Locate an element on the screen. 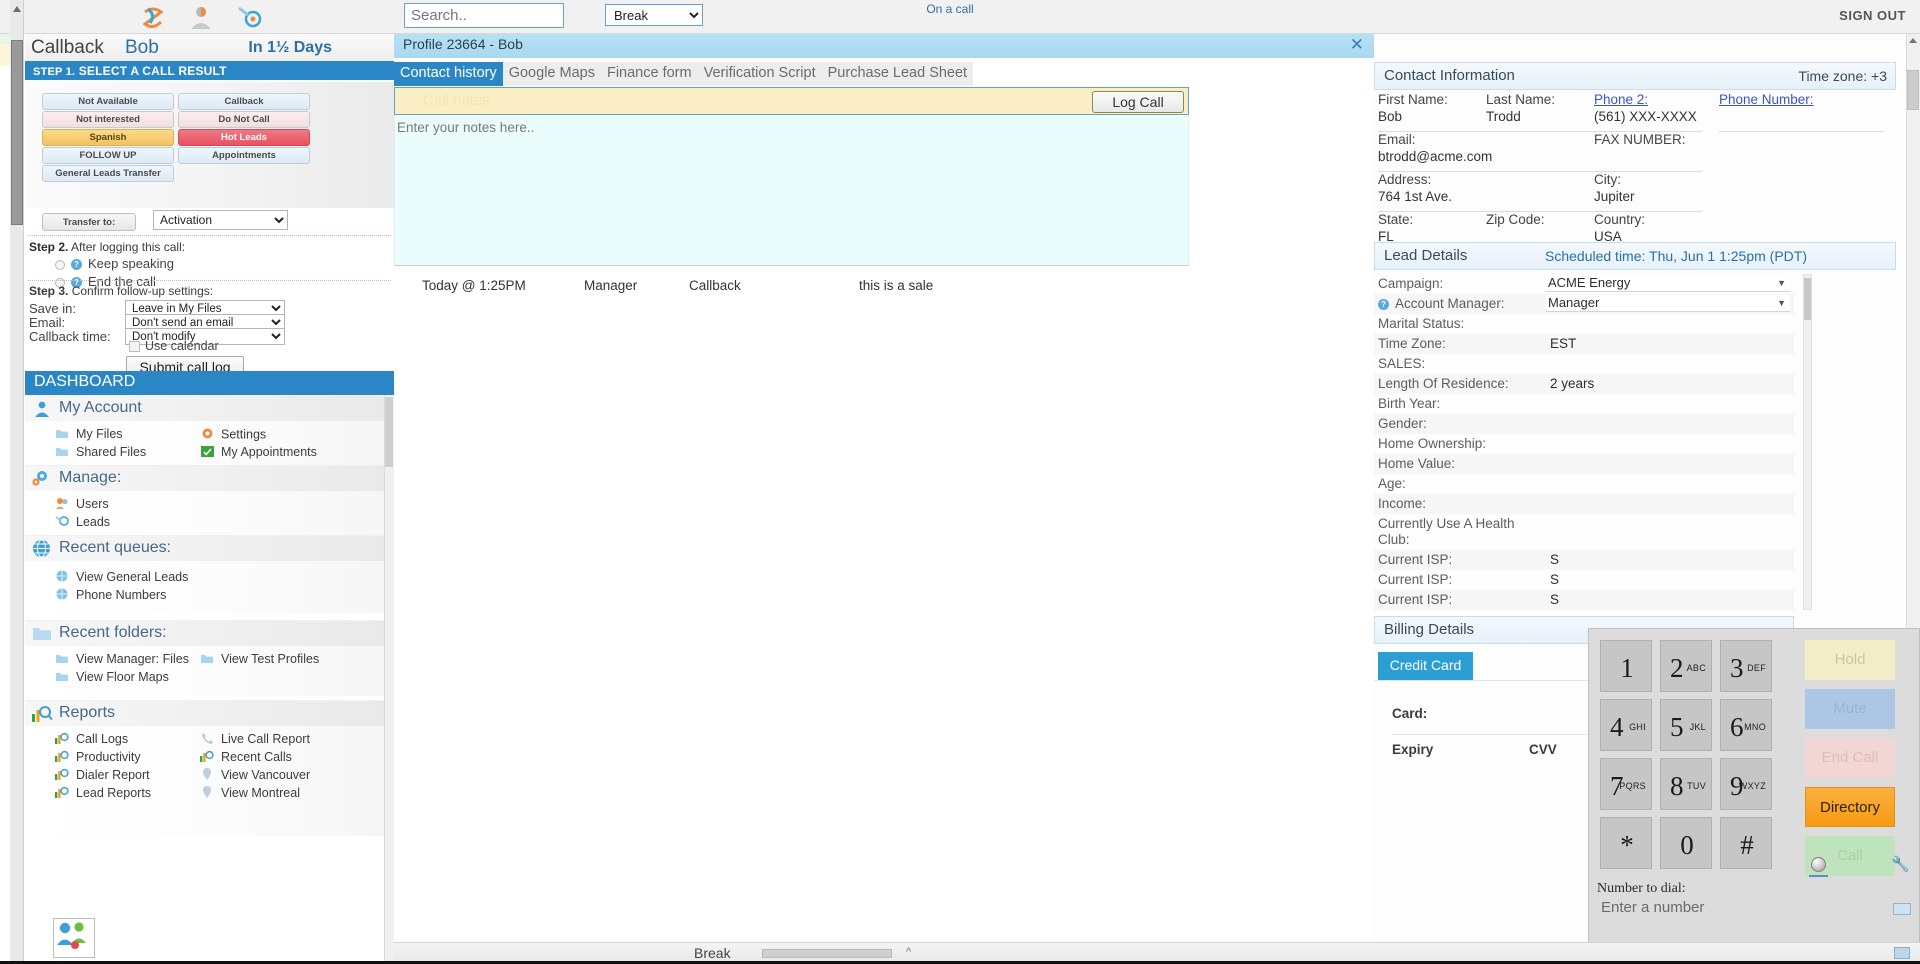 The height and width of the screenshot is (964, 1920). dashboard-link-settings: Settings is located at coordinates (233, 435).